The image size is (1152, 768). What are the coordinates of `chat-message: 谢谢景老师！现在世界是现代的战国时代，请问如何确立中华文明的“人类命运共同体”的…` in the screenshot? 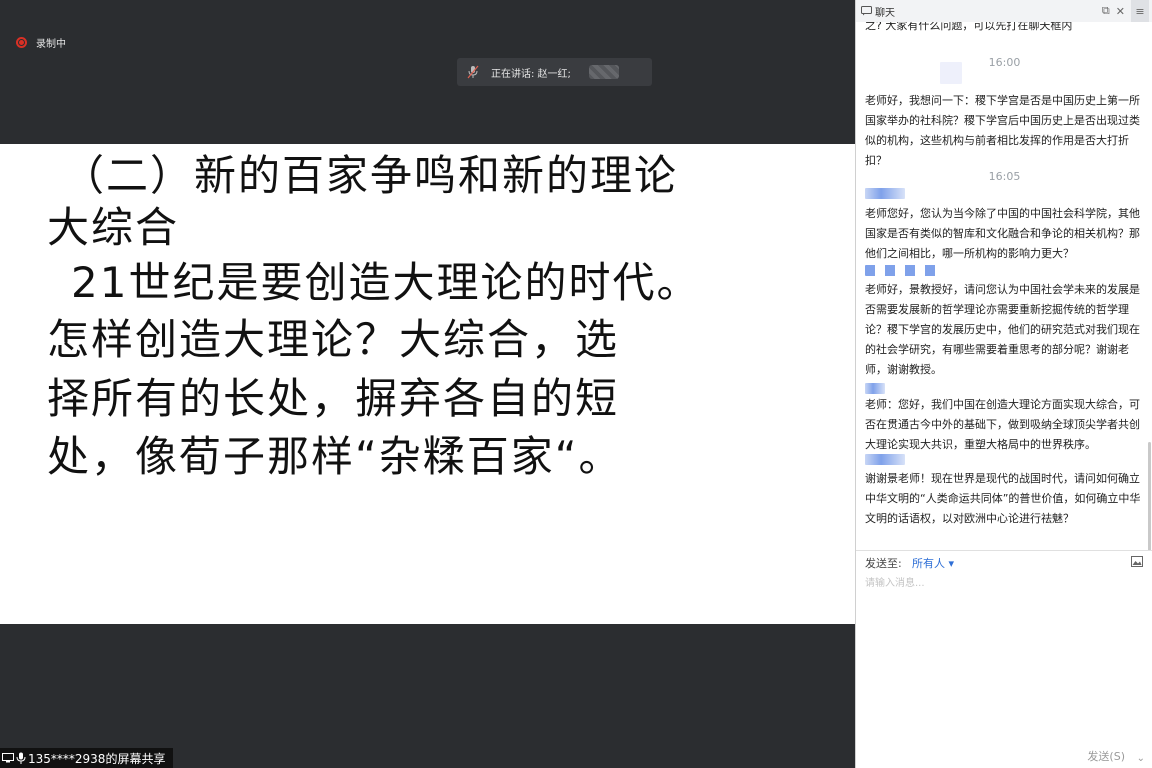 It's located at (1003, 498).